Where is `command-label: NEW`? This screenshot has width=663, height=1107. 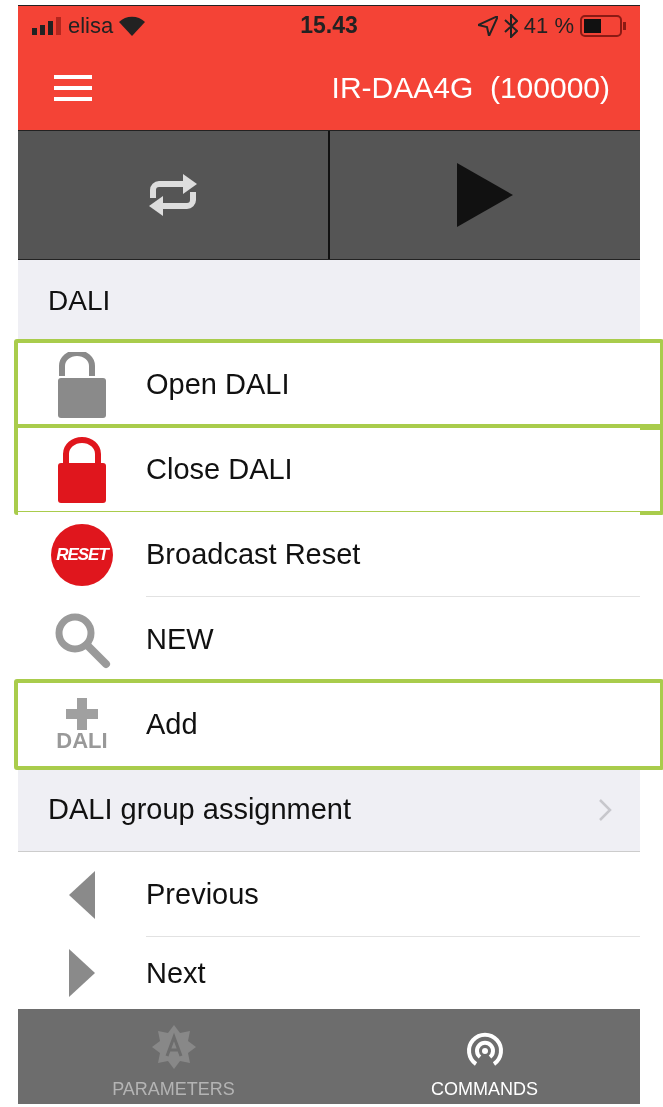
command-label: NEW is located at coordinates (180, 639).